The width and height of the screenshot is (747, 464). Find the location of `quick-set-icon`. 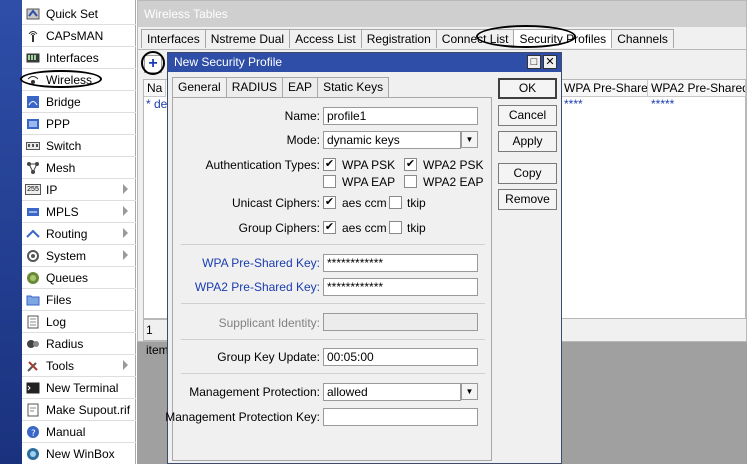

quick-set-icon is located at coordinates (33, 14).